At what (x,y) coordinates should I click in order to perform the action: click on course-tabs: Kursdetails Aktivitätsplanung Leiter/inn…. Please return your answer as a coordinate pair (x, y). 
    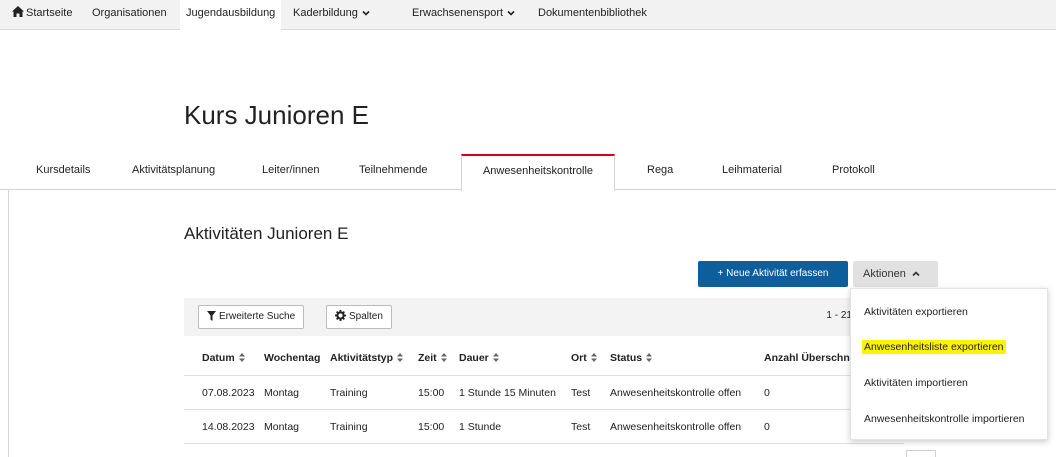
    Looking at the image, I should click on (528, 172).